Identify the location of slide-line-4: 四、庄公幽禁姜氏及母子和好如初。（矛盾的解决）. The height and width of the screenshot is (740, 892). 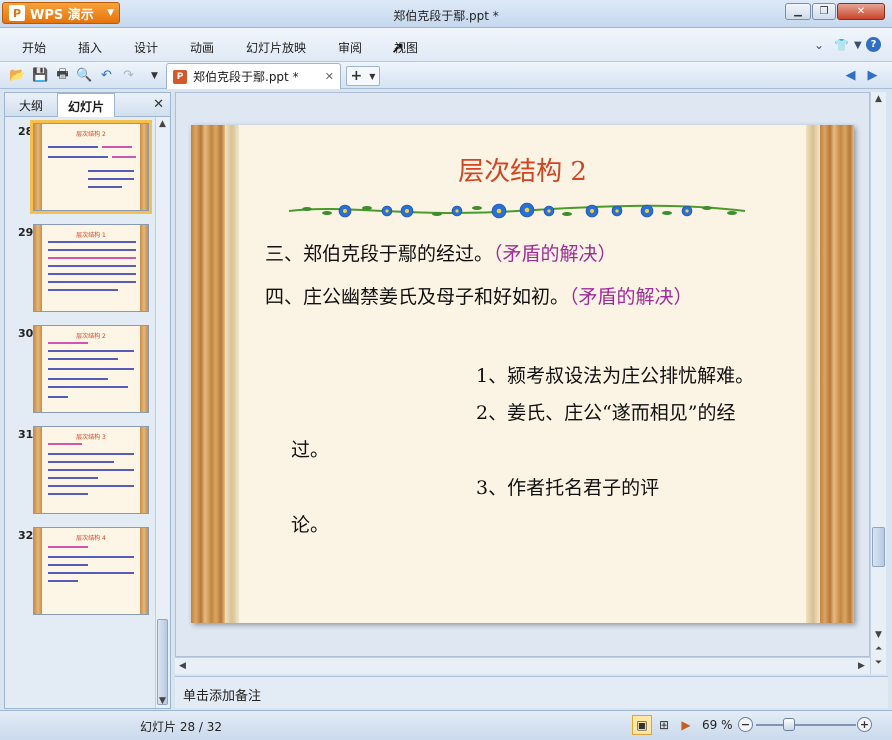
(479, 295).